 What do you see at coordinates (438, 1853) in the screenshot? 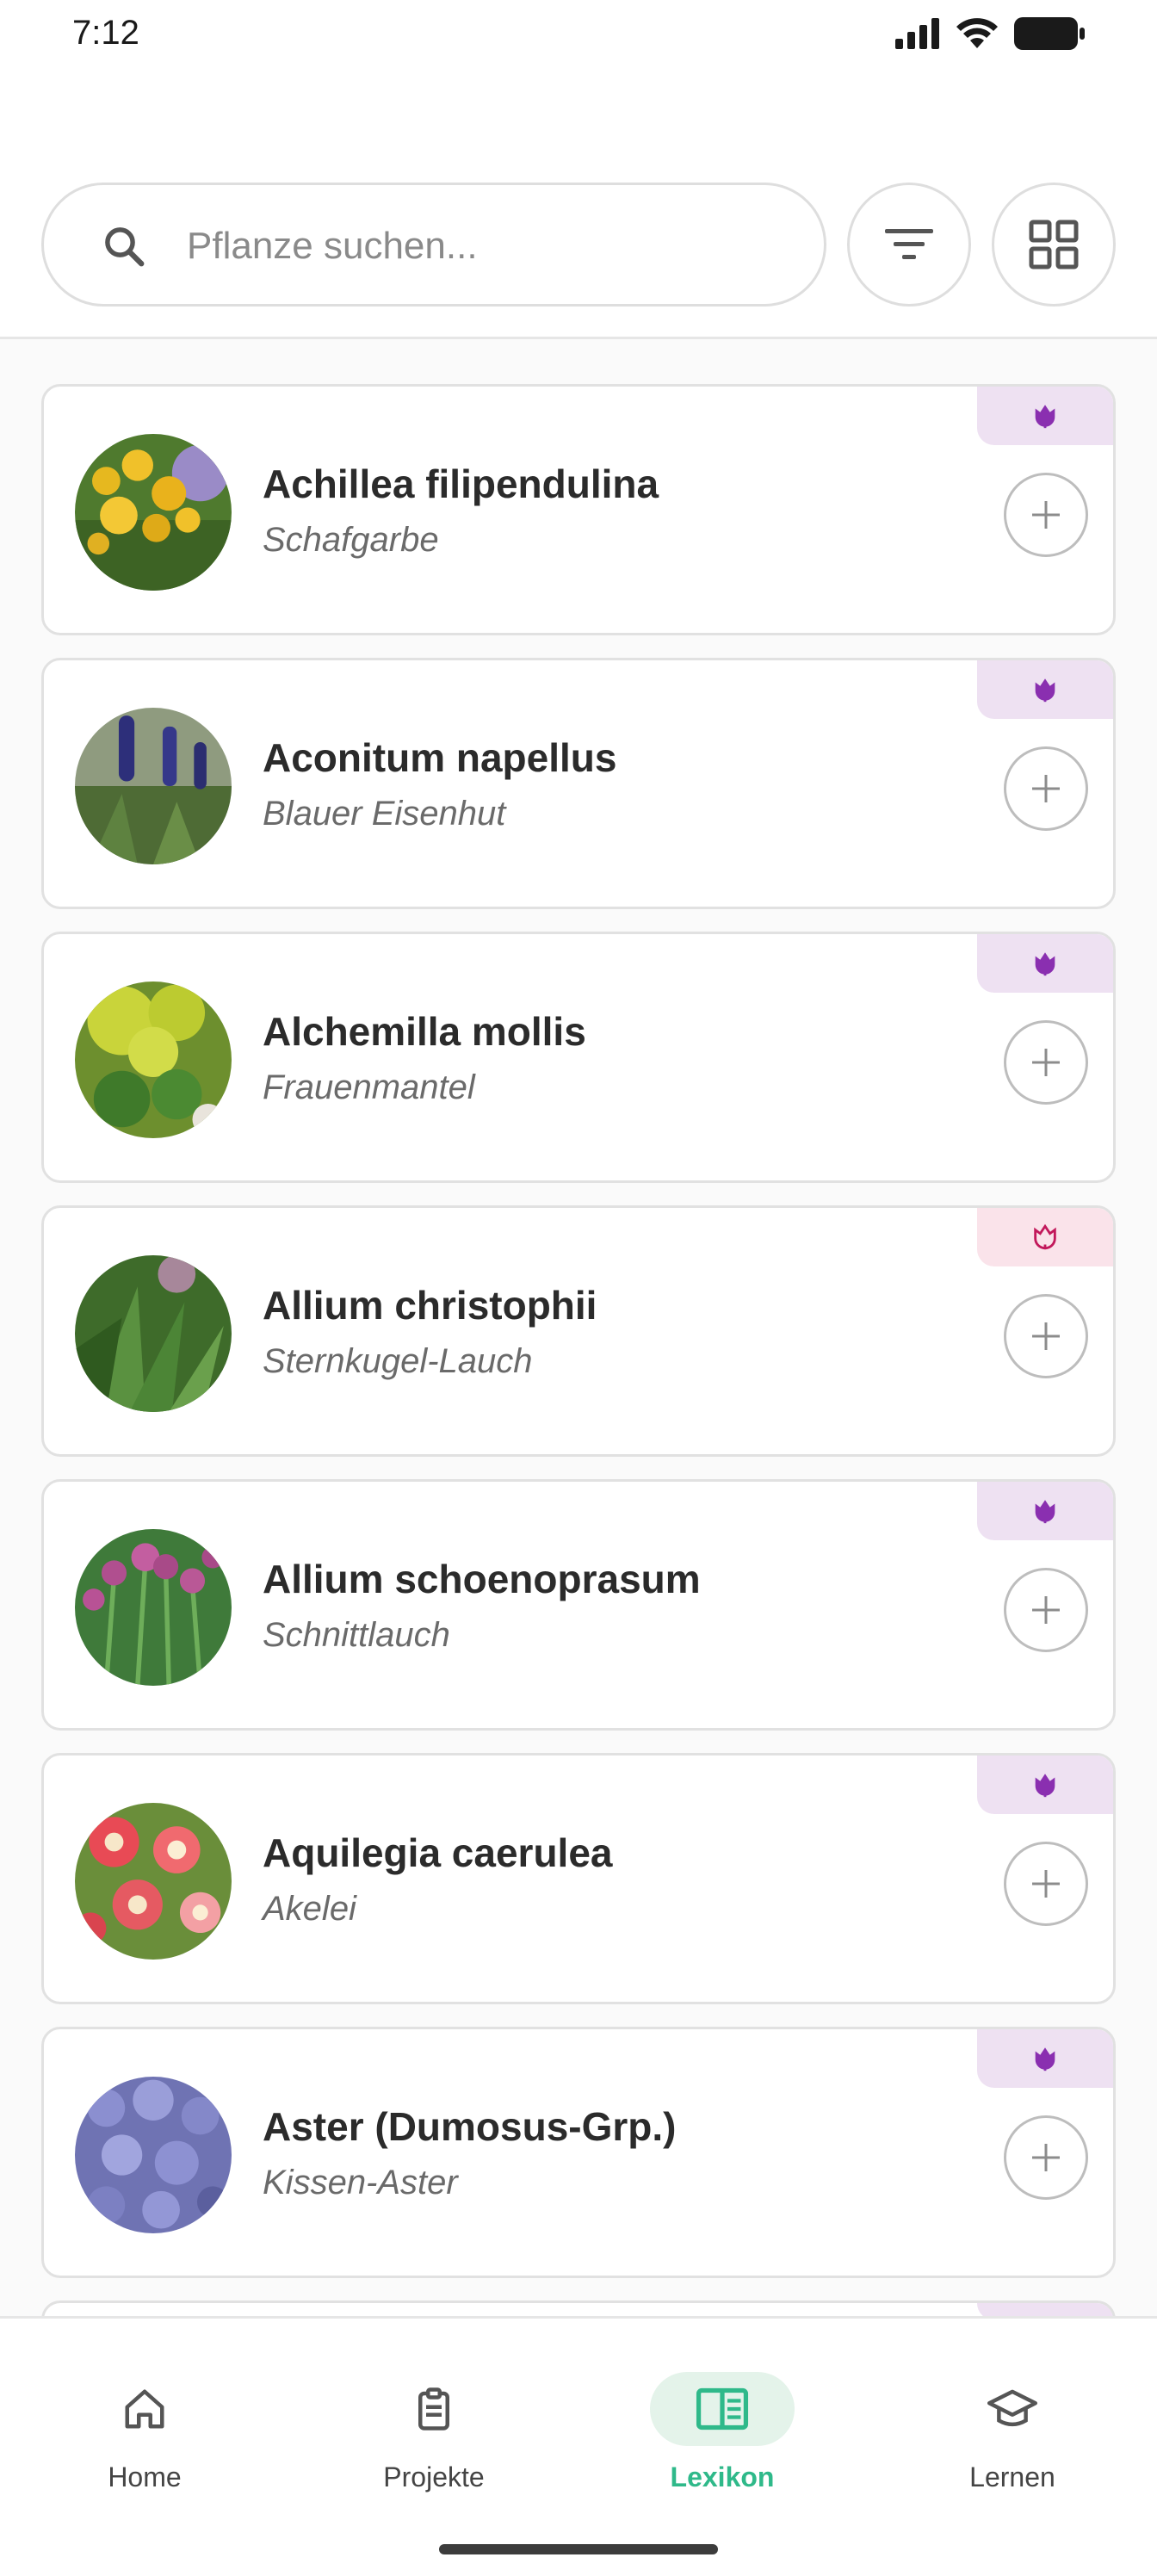
I see `plant-latin-name: Aquilegia caerulea` at bounding box center [438, 1853].